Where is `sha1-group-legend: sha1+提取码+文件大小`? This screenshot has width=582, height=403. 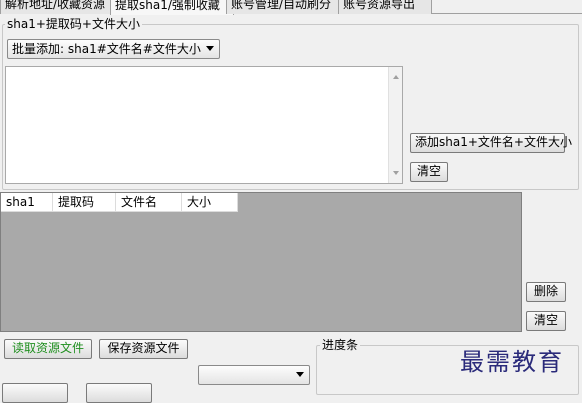 sha1-group-legend: sha1+提取码+文件大小 is located at coordinates (73, 24).